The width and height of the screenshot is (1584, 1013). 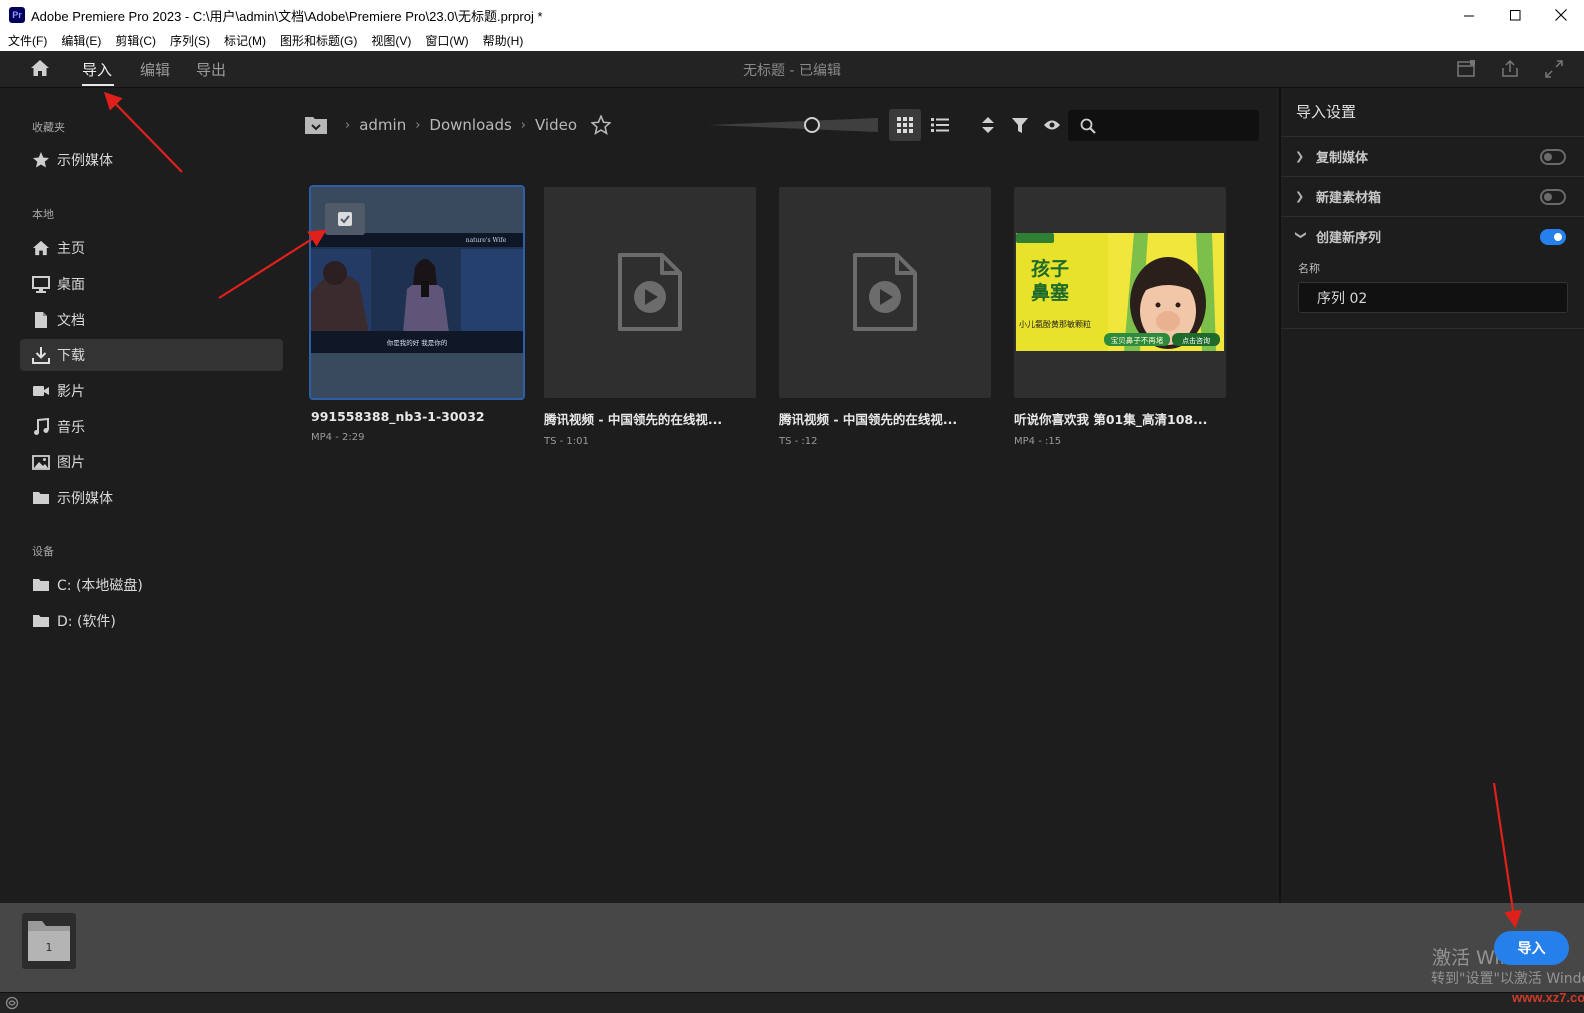 What do you see at coordinates (41, 391) in the screenshot?
I see `video-camera-icon` at bounding box center [41, 391].